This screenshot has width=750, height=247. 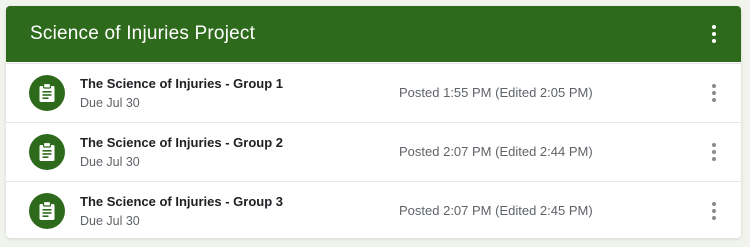 I want to click on topic-more-options-icon, so click(x=714, y=34).